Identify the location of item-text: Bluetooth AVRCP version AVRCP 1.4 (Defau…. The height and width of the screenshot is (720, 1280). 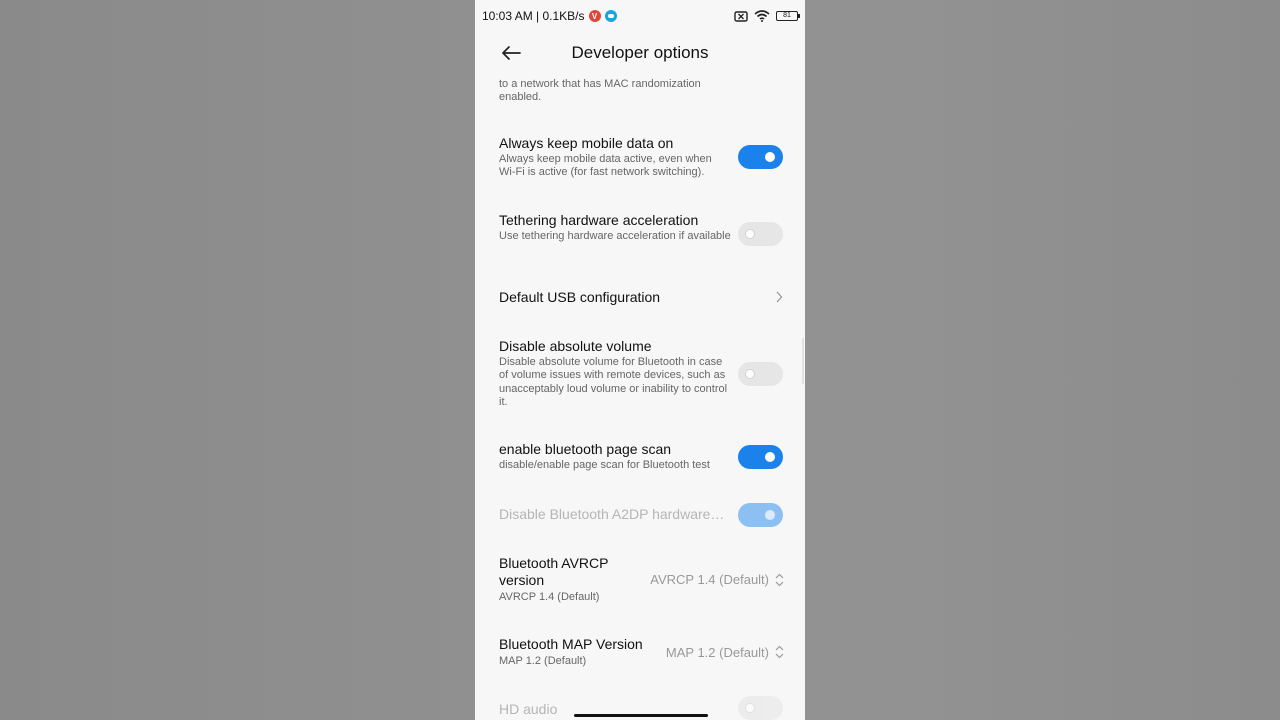
(559, 579).